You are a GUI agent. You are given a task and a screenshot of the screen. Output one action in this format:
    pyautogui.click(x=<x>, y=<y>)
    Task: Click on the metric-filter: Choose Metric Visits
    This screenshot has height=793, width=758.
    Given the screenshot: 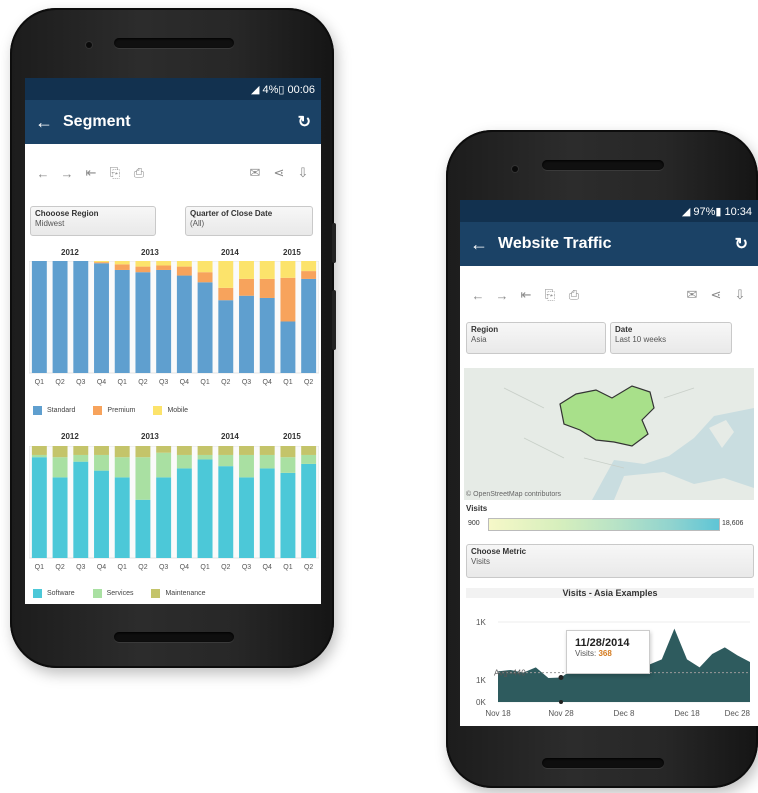 What is the action you would take?
    pyautogui.click(x=610, y=561)
    